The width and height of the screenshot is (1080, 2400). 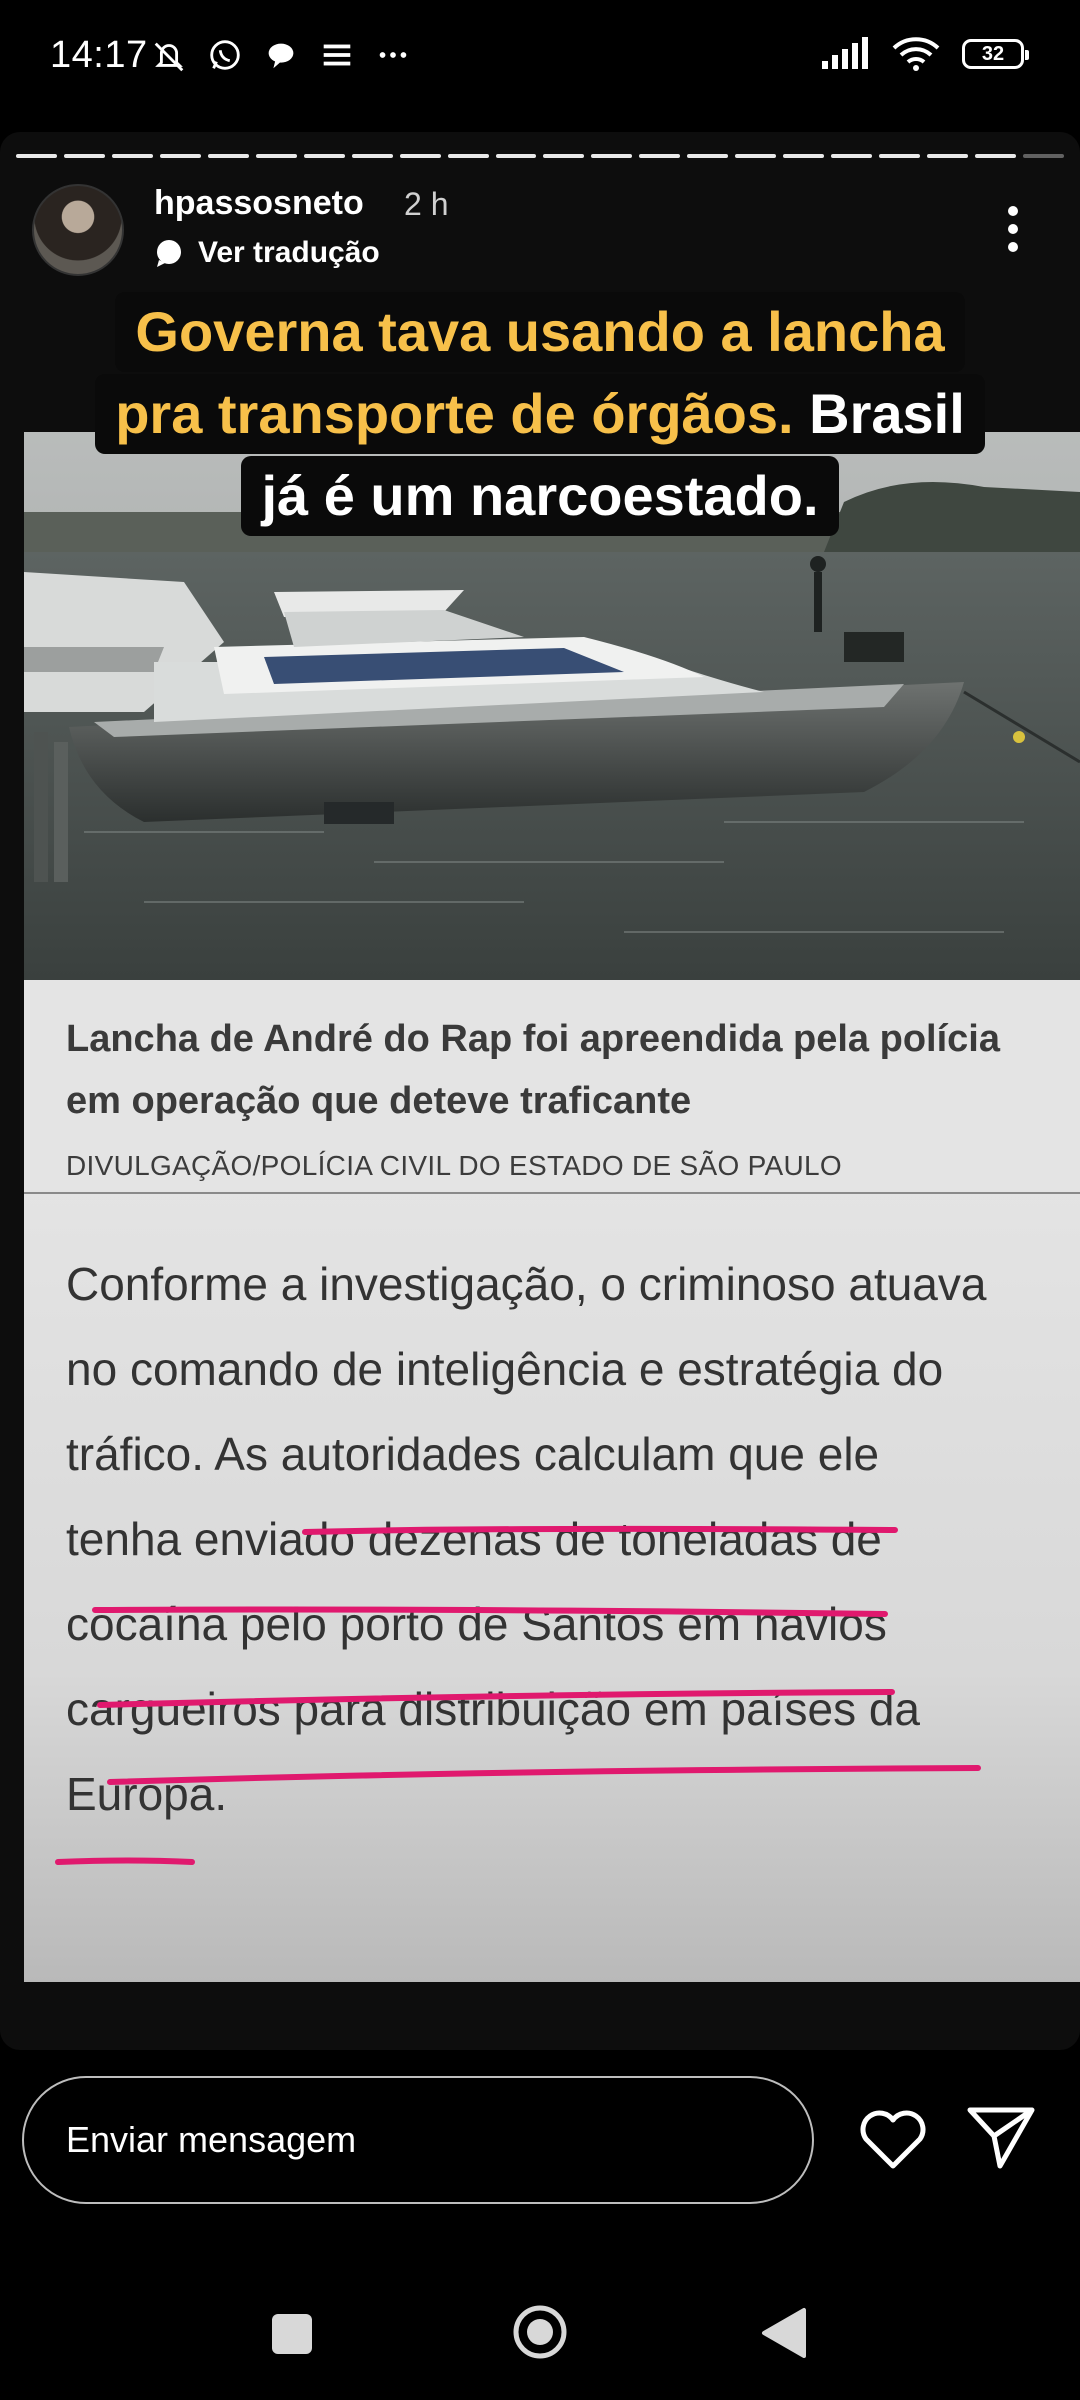 I want to click on heart-icon, so click(x=893, y=2140).